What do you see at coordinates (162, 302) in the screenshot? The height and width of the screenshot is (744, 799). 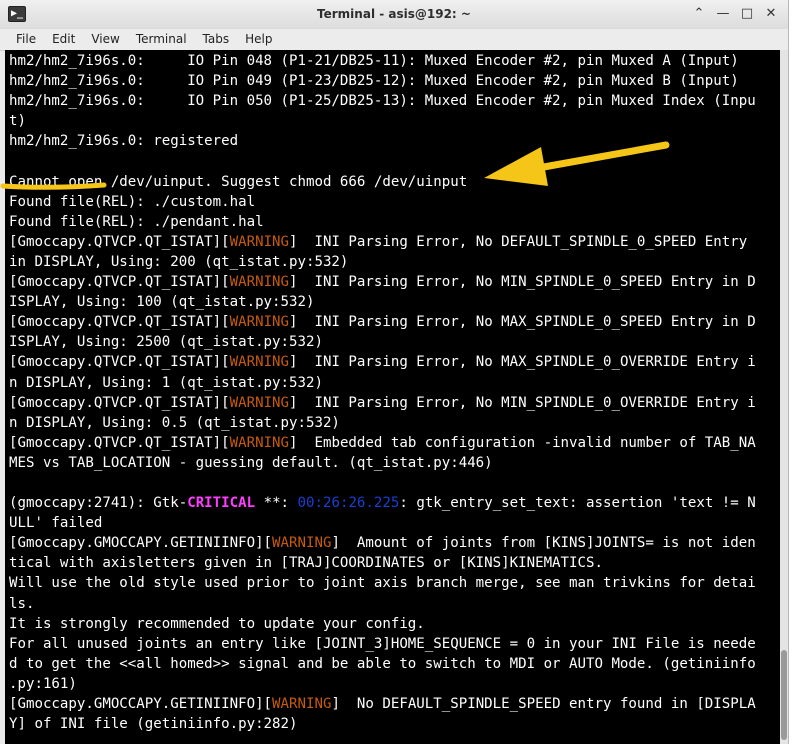 I see `line-text: ISPLAY, Using: 100 (qt_istat.py:532)` at bounding box center [162, 302].